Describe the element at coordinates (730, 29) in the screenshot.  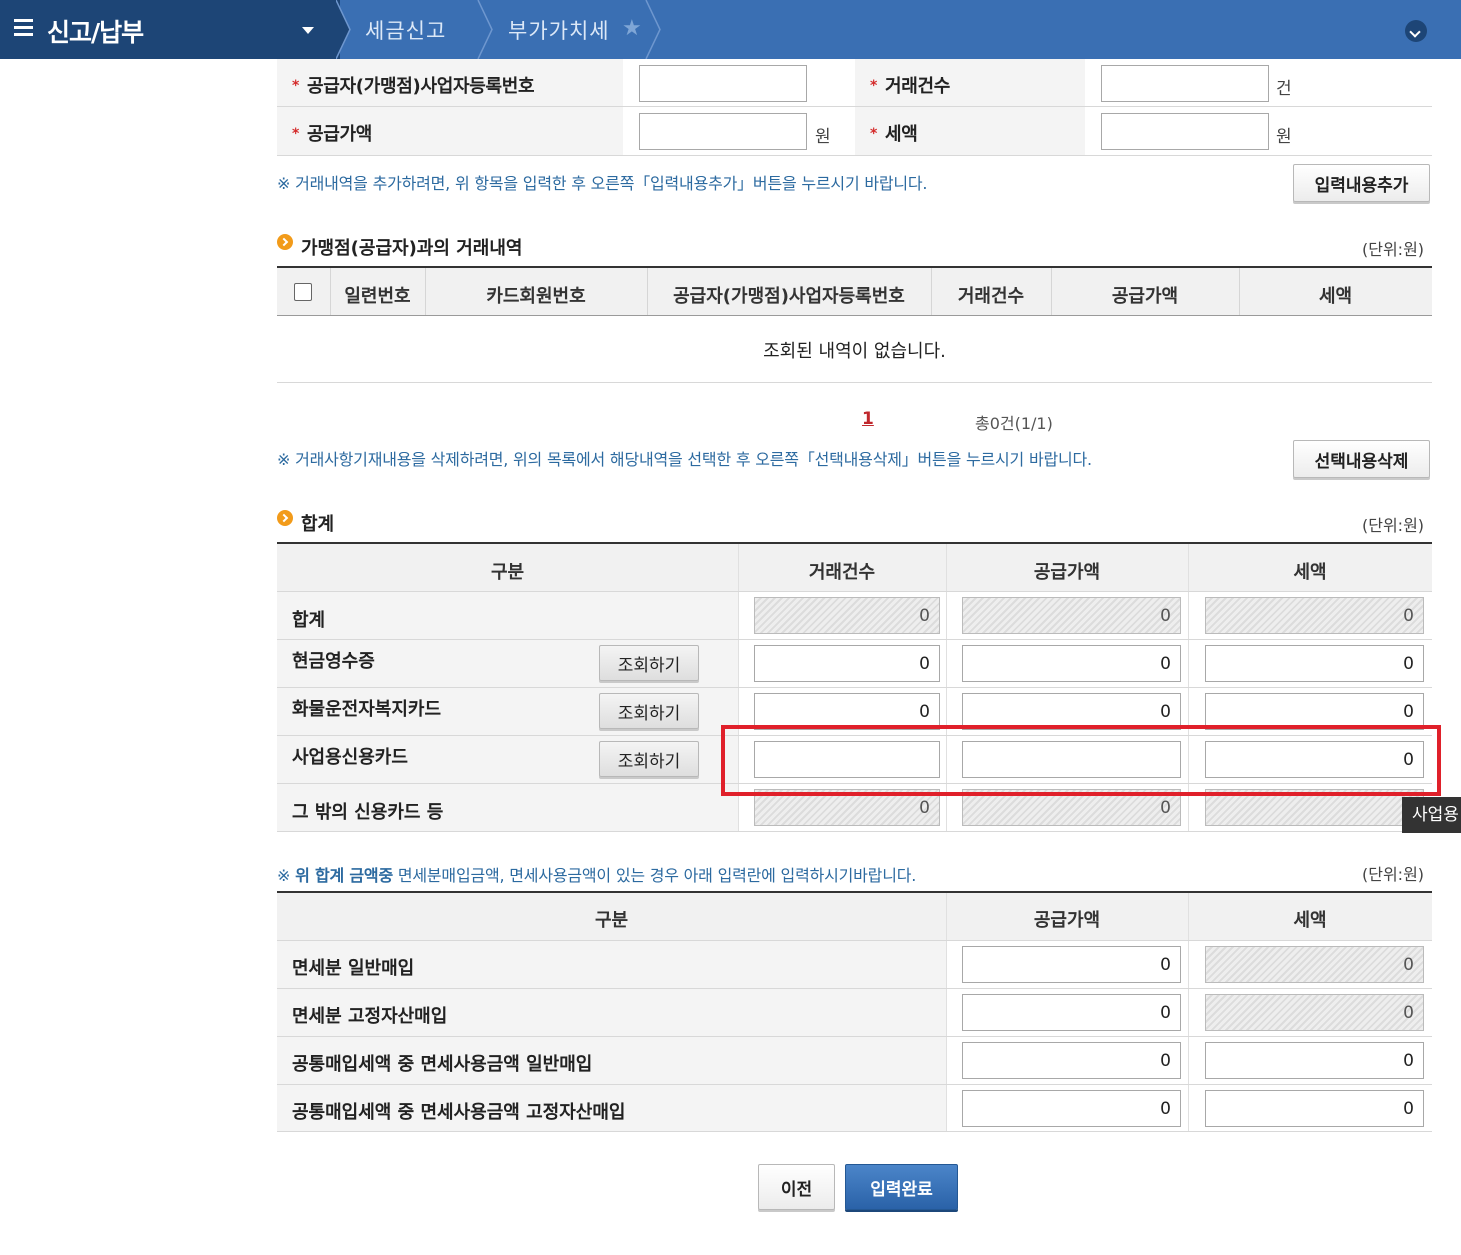
I see `top-navigation-bar: 신고/납부 세금신고 부가가치세 ★` at that location.